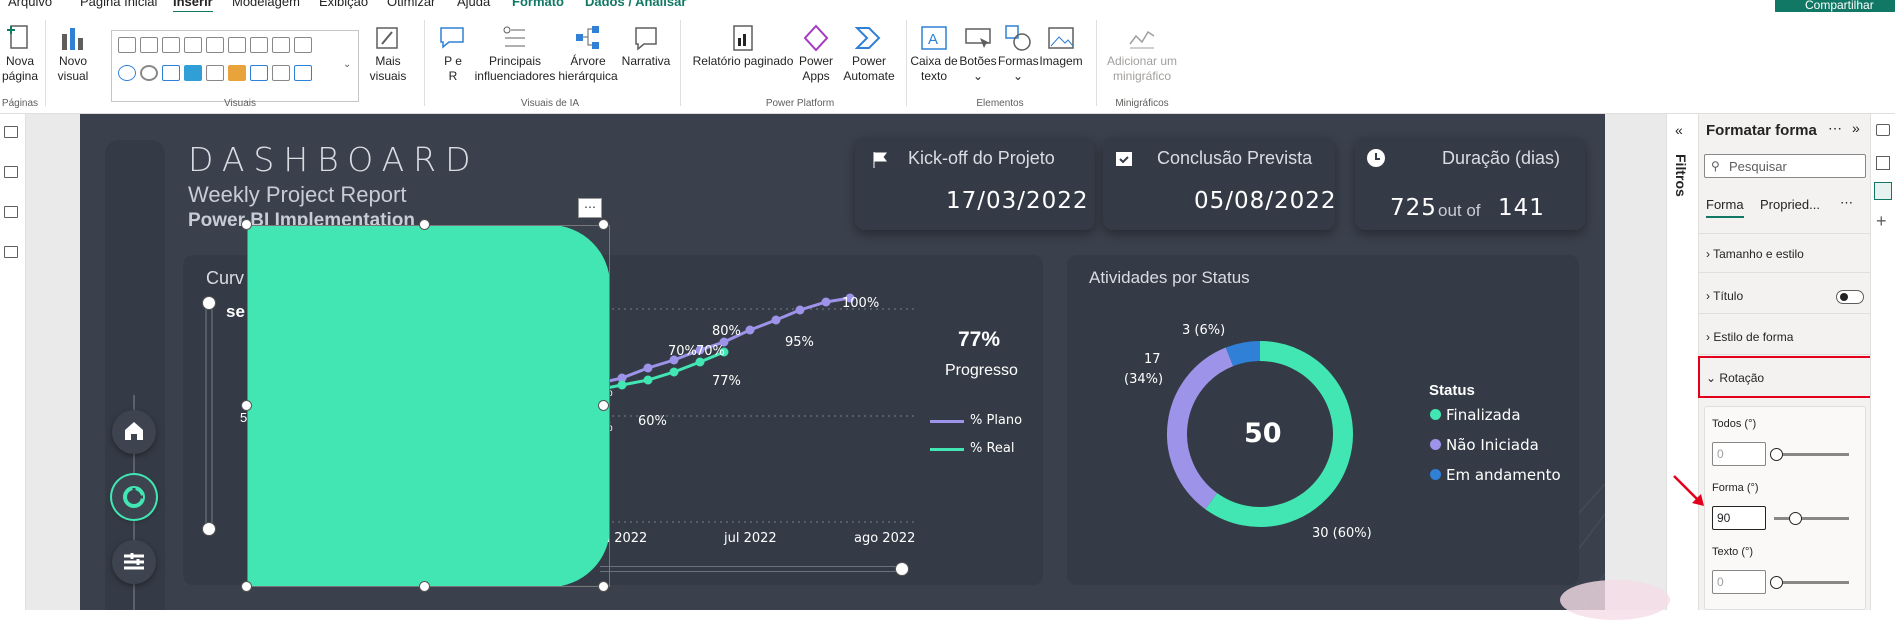 The height and width of the screenshot is (620, 1895). I want to click on filters-pane-collapsed: « Filtros, so click(1682, 362).